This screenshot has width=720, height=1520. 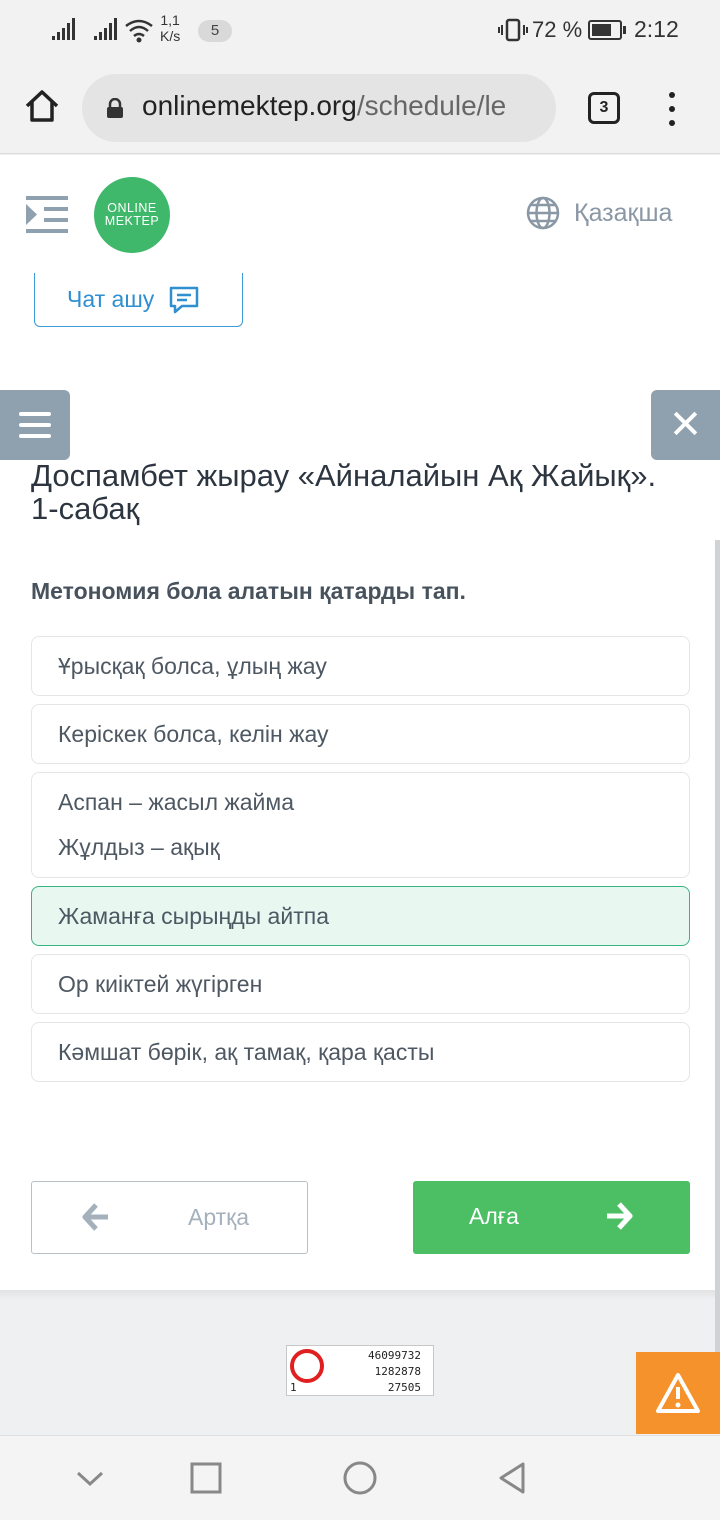 I want to click on home-nav-icon, so click(x=360, y=1478).